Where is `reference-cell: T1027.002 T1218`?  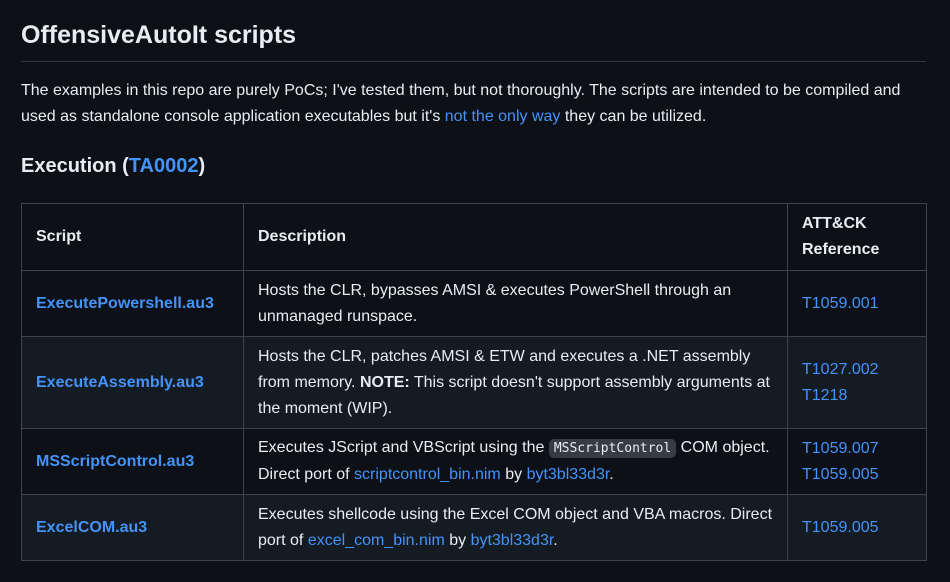
reference-cell: T1027.002 T1218 is located at coordinates (857, 382).